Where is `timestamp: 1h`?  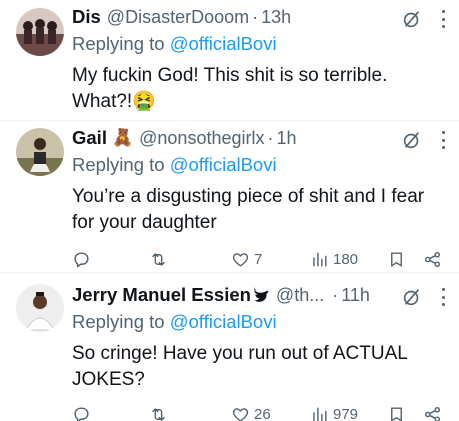
timestamp: 1h is located at coordinates (286, 138).